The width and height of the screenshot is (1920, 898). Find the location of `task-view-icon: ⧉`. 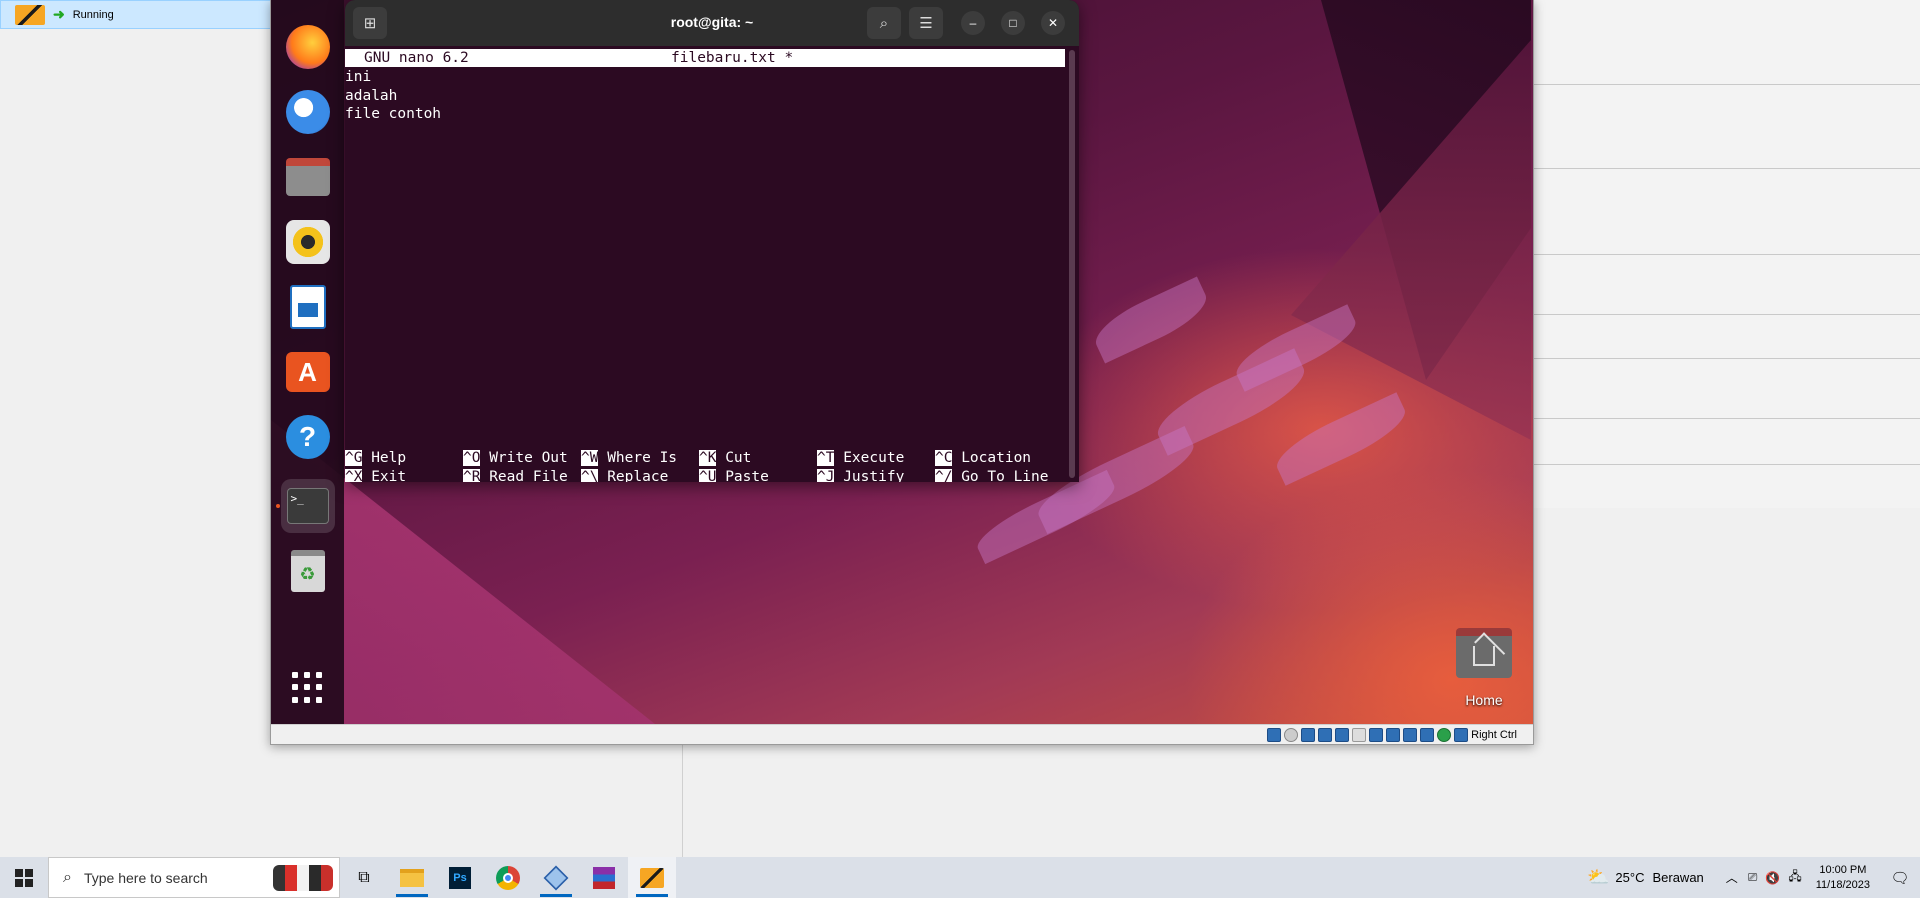

task-view-icon: ⧉ is located at coordinates (364, 877).